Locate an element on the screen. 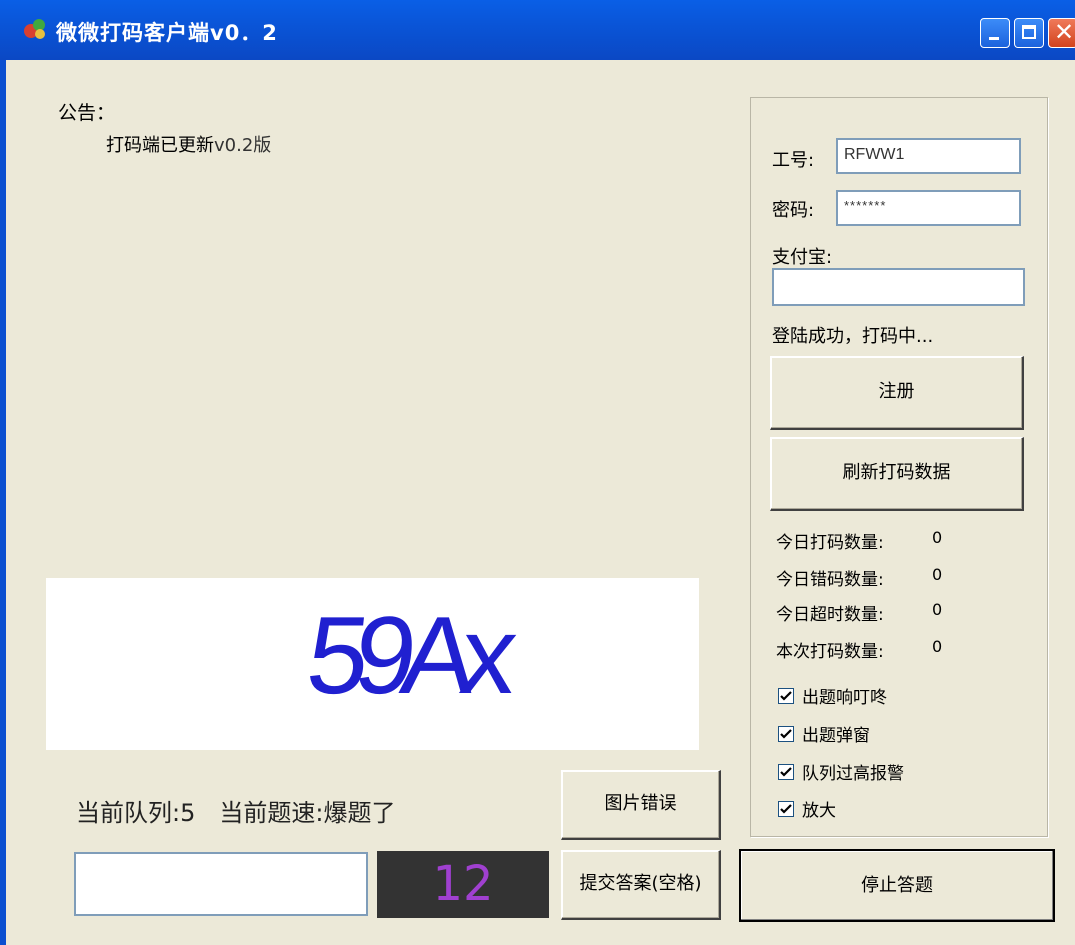  answer-input is located at coordinates (221, 884).